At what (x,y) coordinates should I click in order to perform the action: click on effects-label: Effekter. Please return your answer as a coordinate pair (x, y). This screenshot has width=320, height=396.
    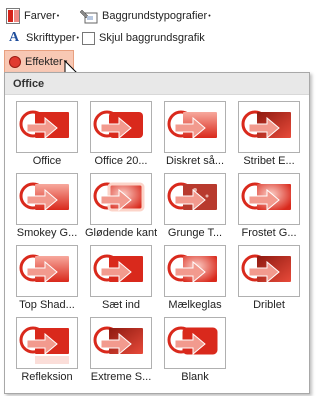
    Looking at the image, I should click on (44, 61).